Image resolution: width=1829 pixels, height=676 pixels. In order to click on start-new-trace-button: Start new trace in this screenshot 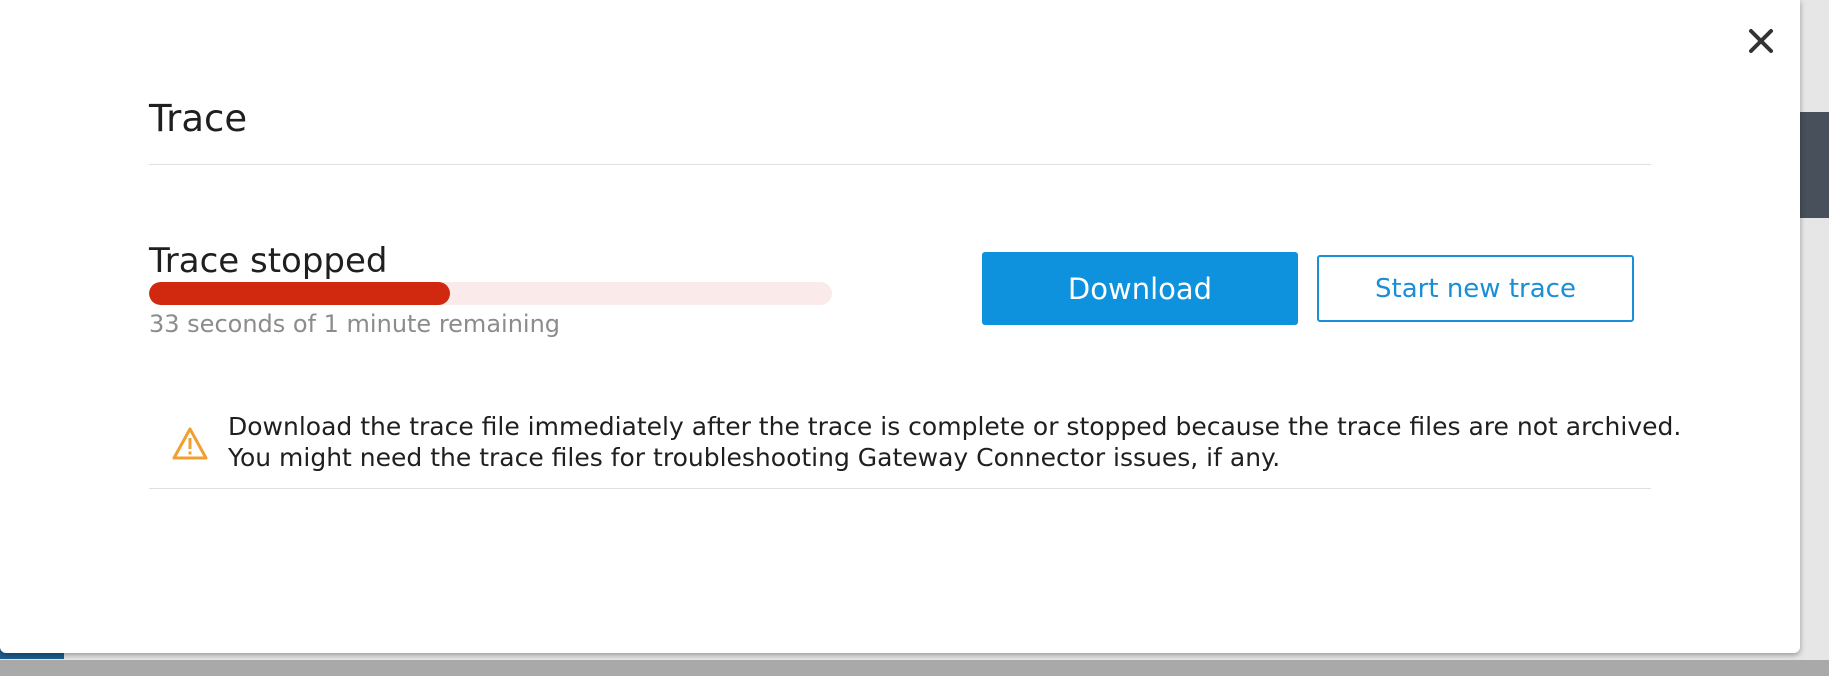, I will do `click(1475, 288)`.